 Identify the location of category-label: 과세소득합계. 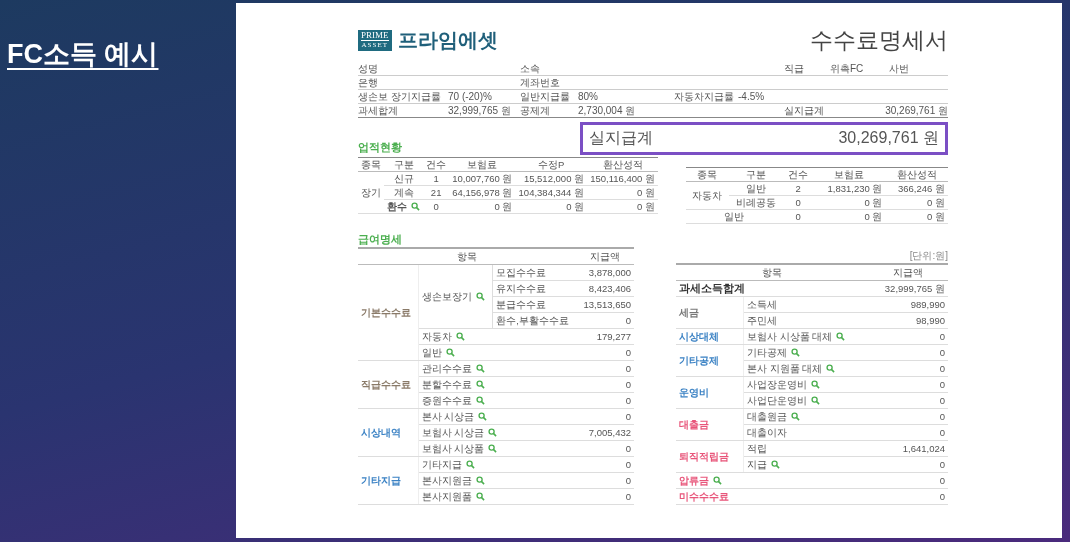
(712, 288).